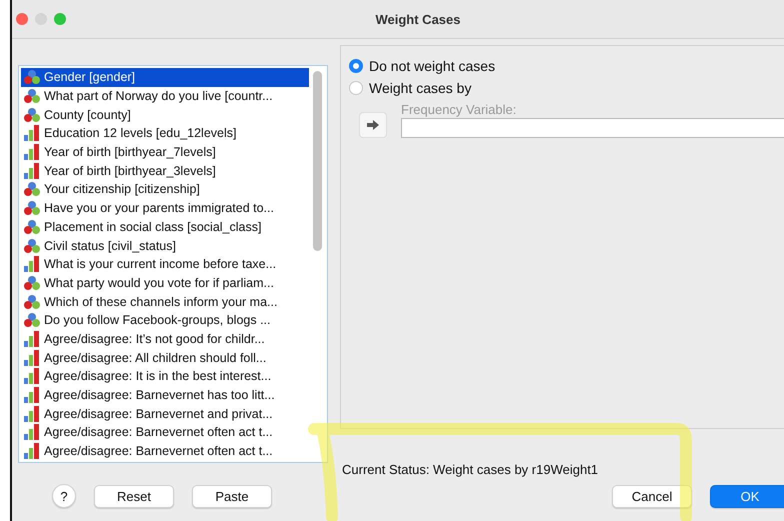 This screenshot has height=521, width=784. What do you see at coordinates (417, 19) in the screenshot?
I see `window-title: Weight Cases` at bounding box center [417, 19].